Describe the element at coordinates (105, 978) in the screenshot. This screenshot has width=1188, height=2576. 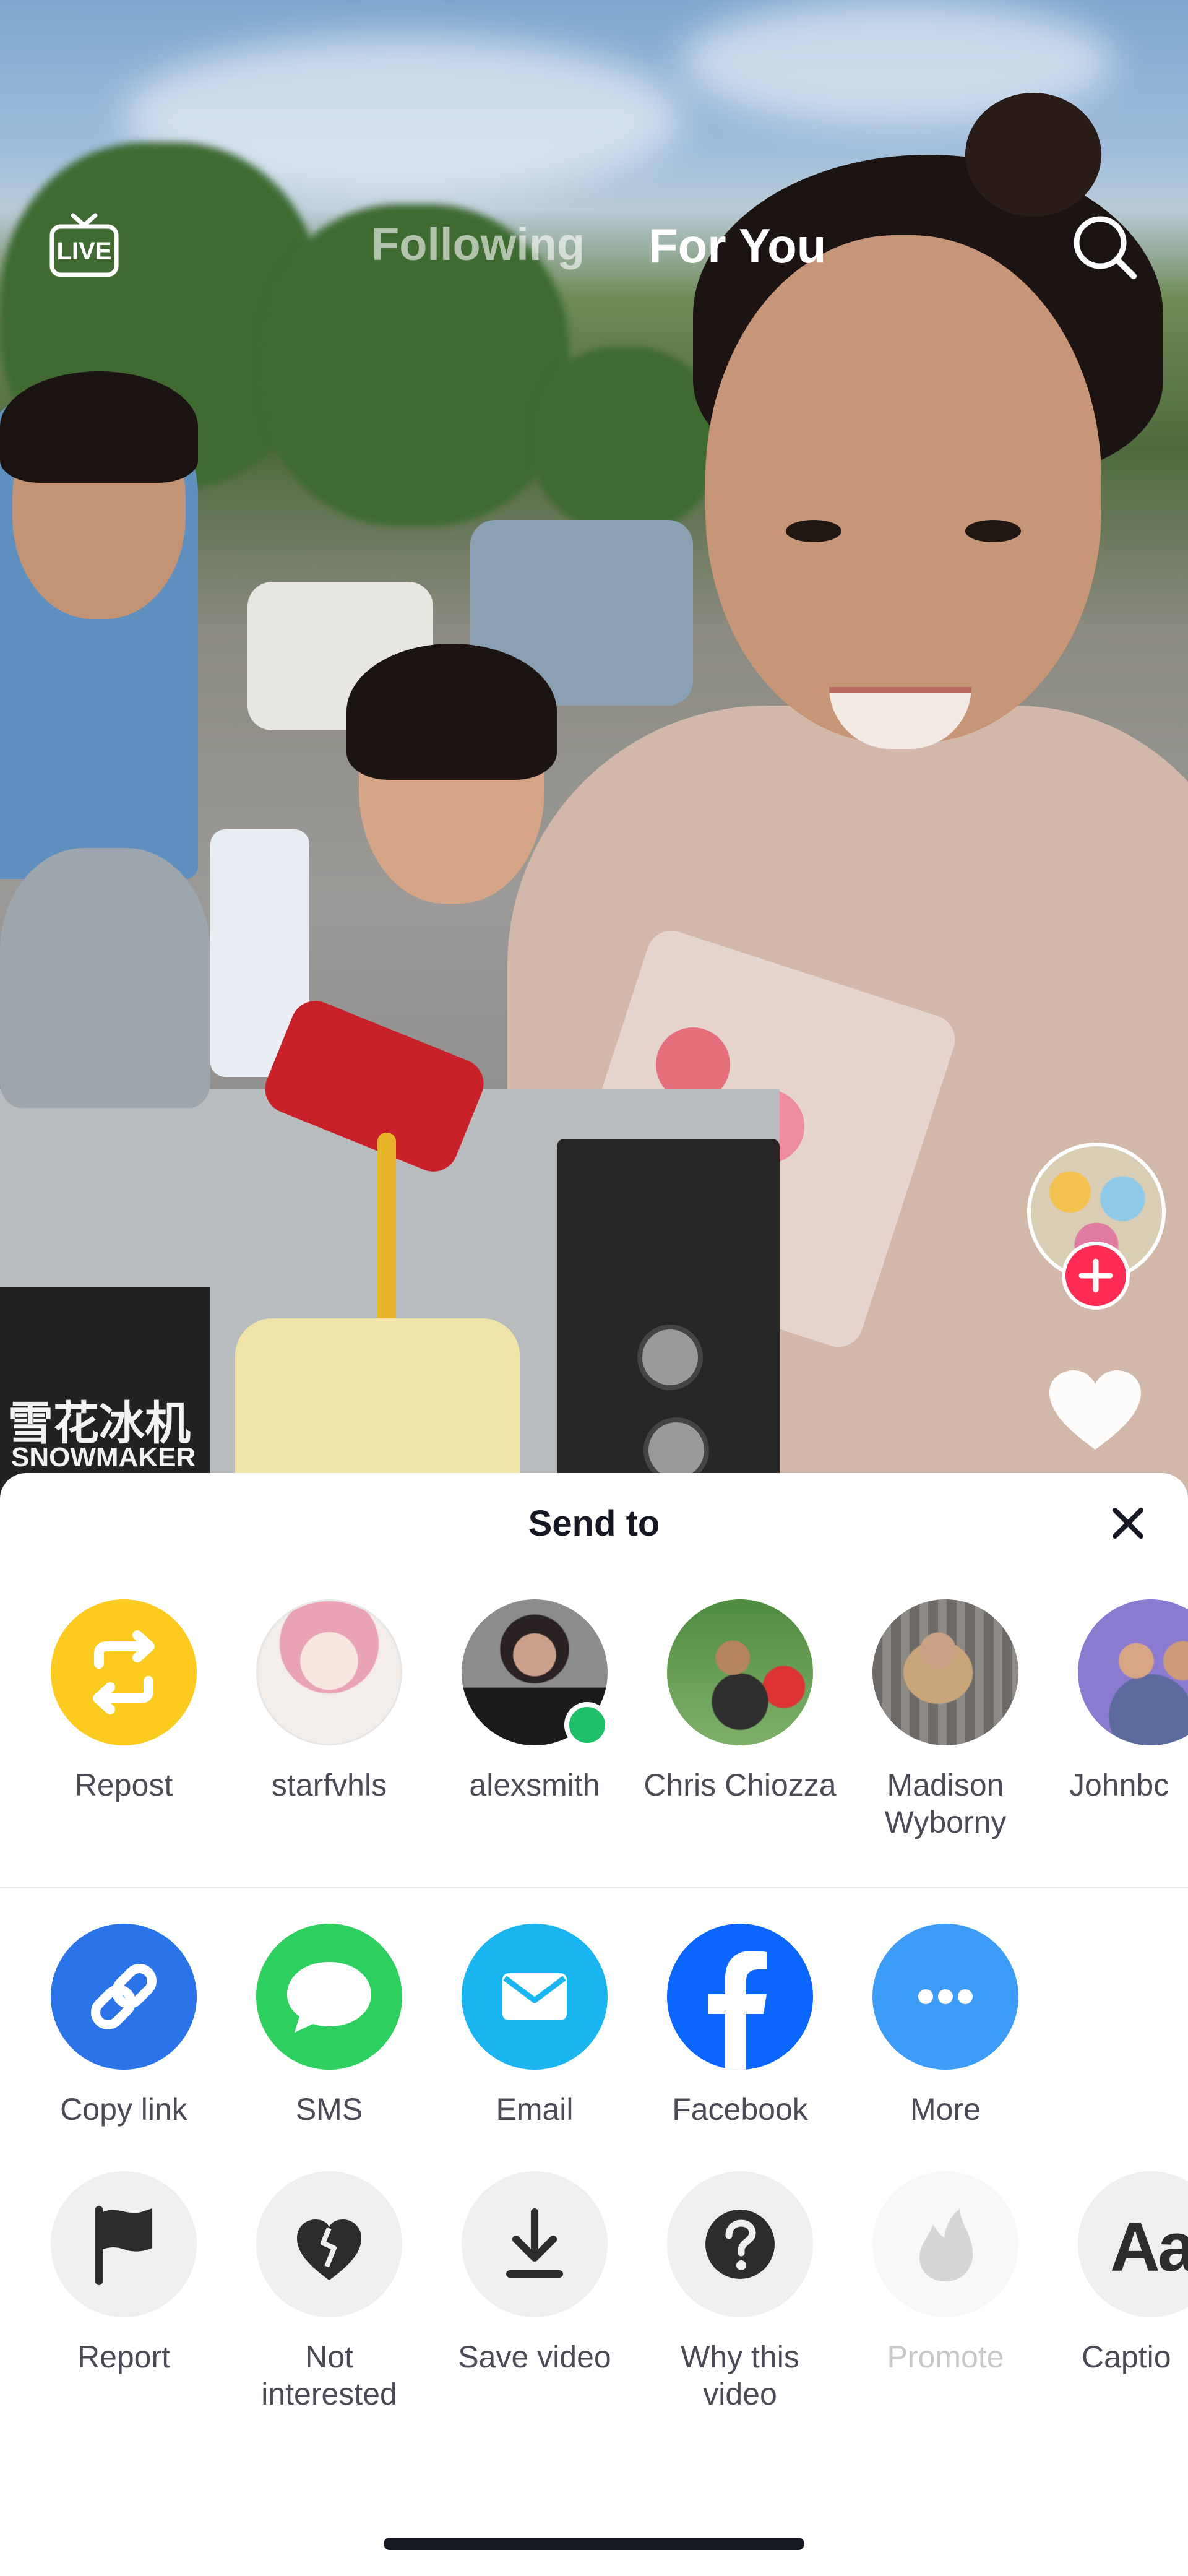
I see `video-funnel` at that location.